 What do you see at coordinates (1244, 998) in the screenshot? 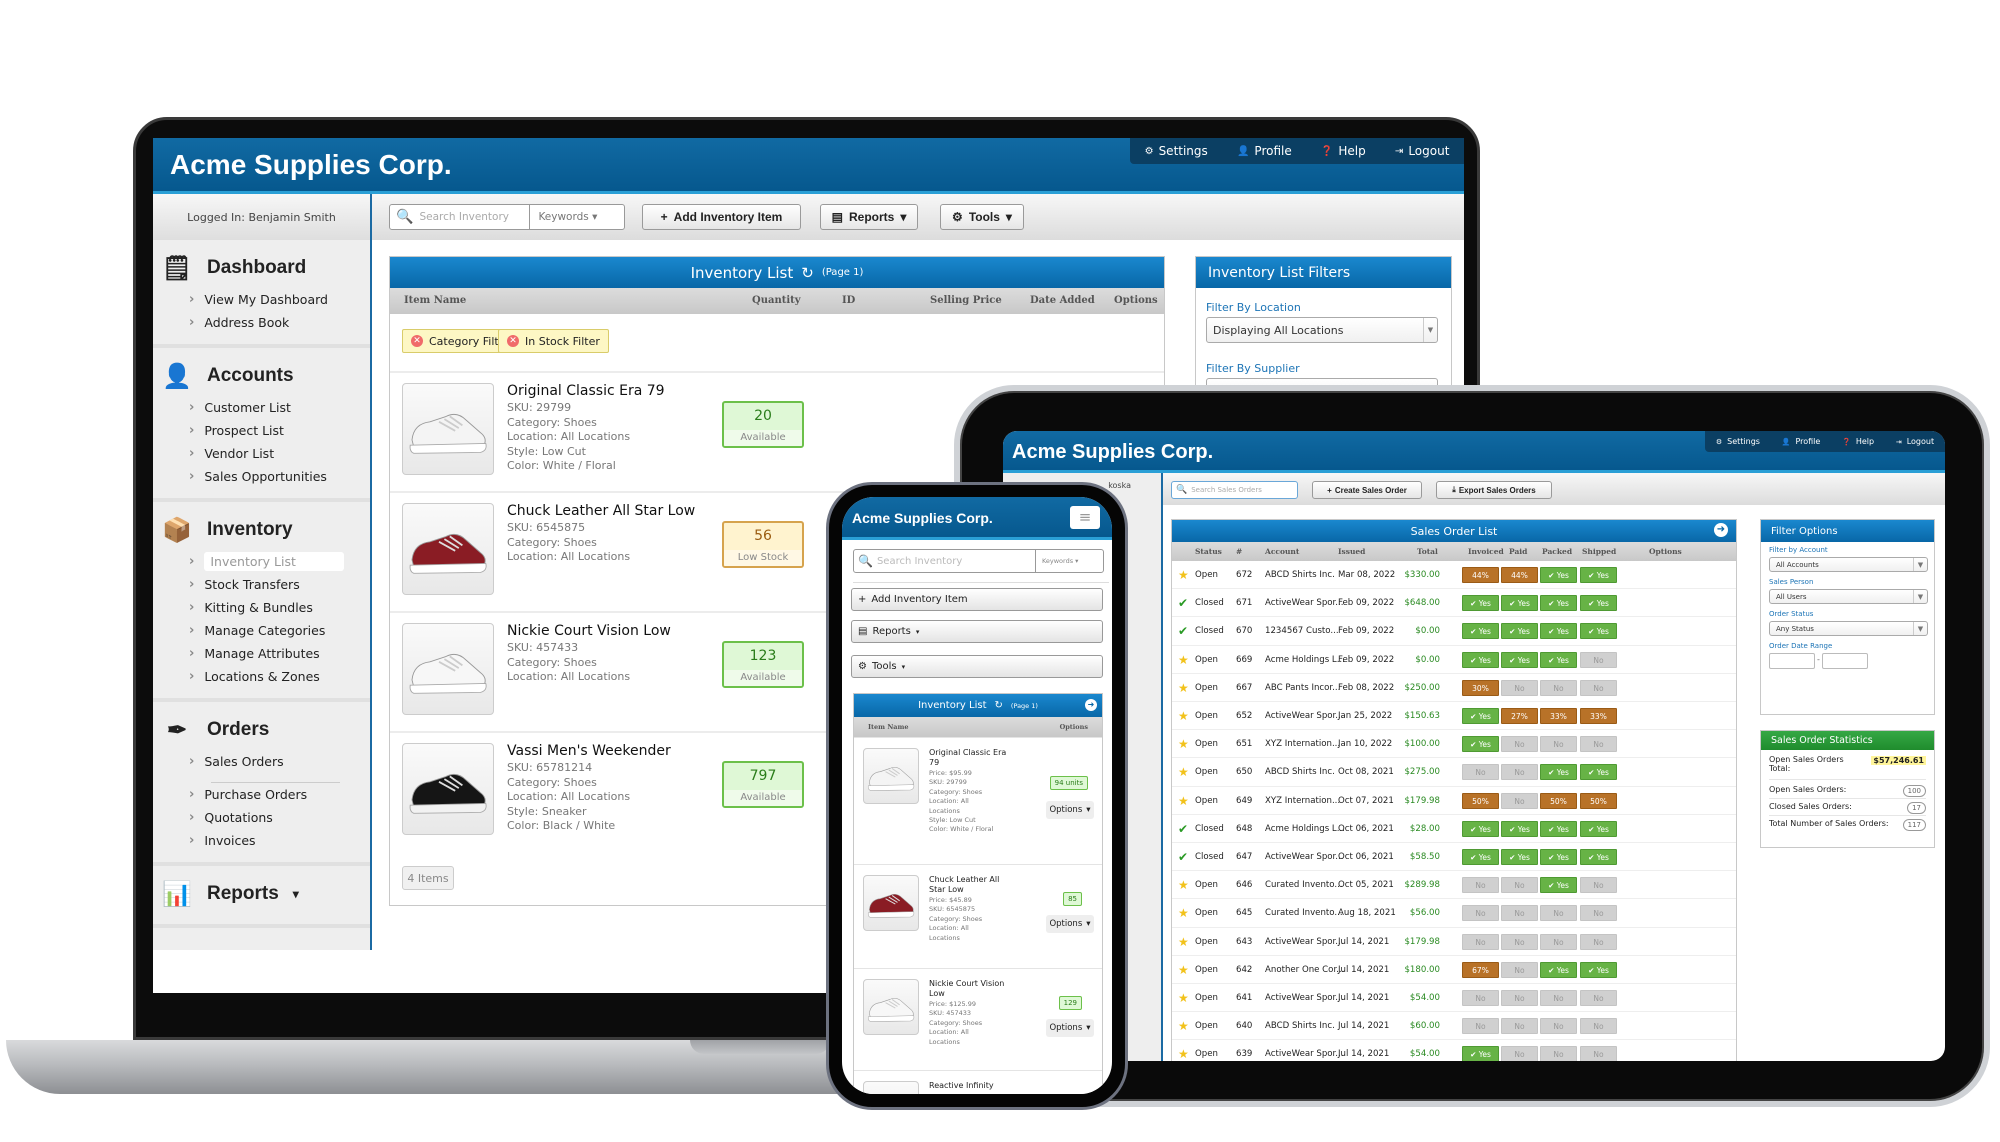
I see `order-number: 641` at bounding box center [1244, 998].